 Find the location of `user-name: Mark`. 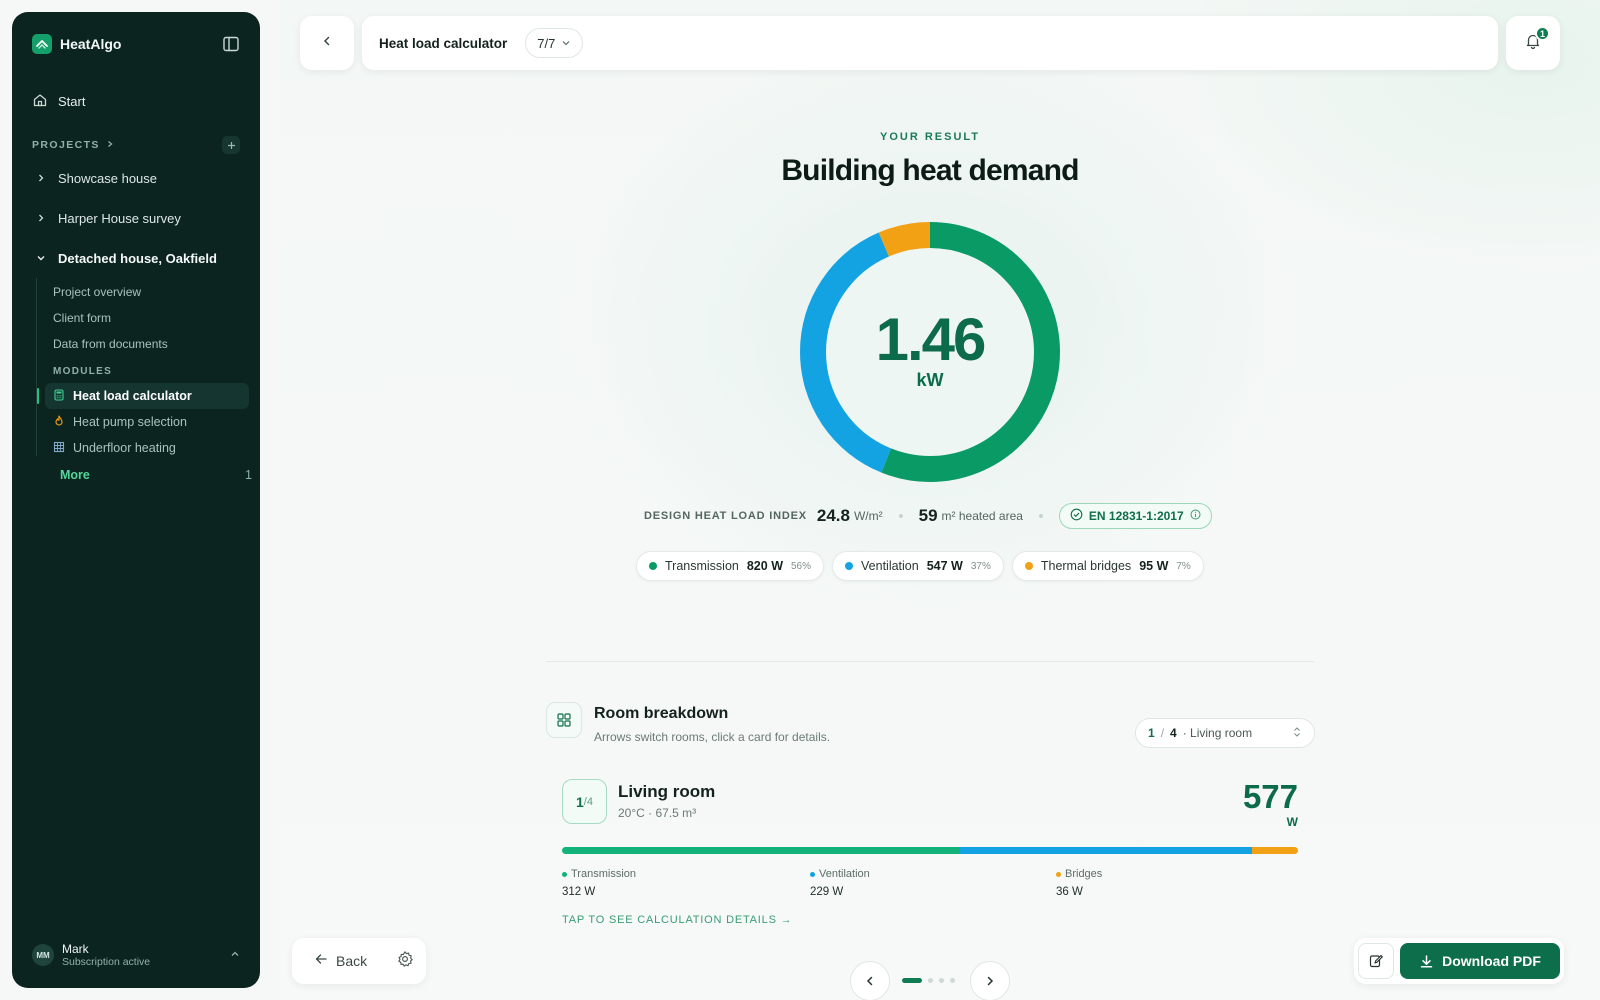

user-name: Mark is located at coordinates (75, 949).